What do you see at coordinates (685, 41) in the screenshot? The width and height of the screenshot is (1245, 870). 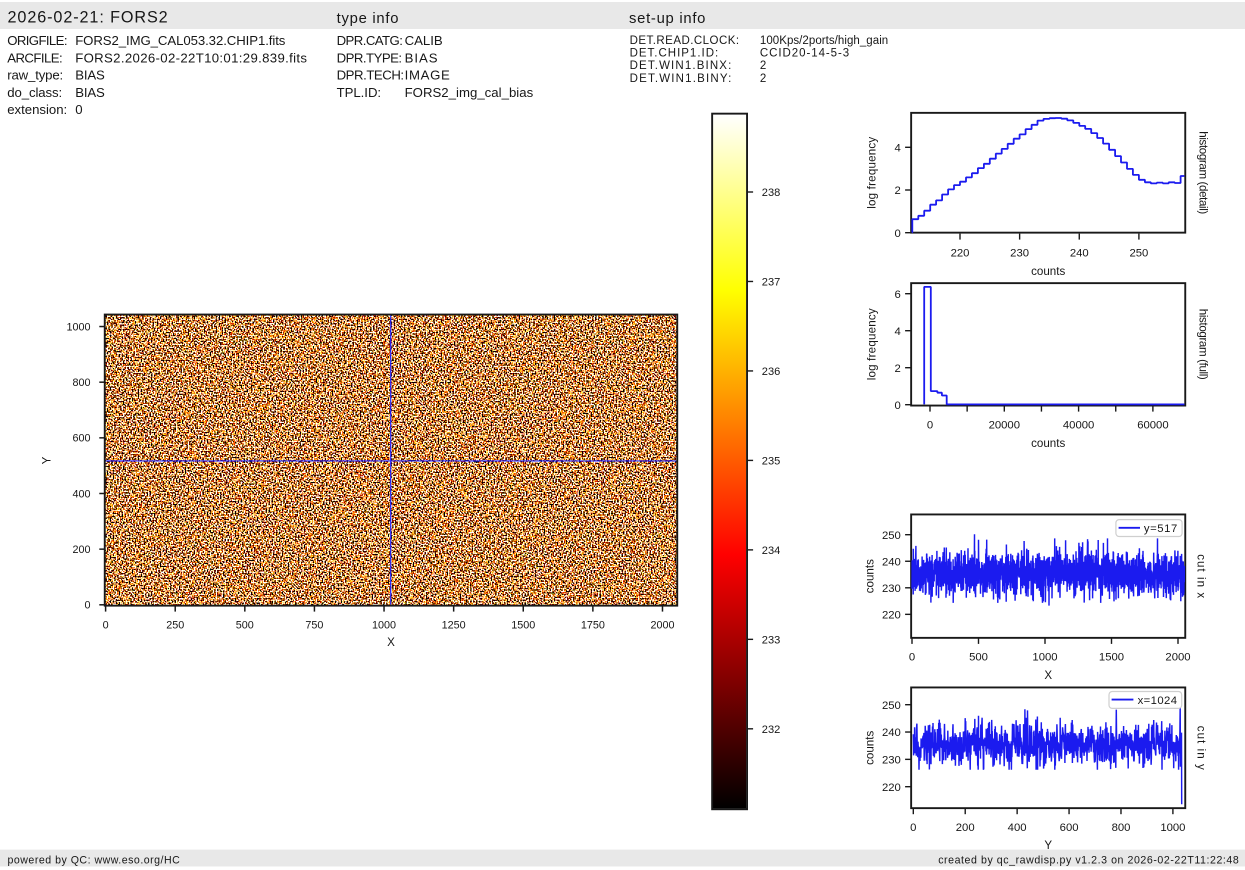 I see `svg-text: DET.READ.CLOCK:` at bounding box center [685, 41].